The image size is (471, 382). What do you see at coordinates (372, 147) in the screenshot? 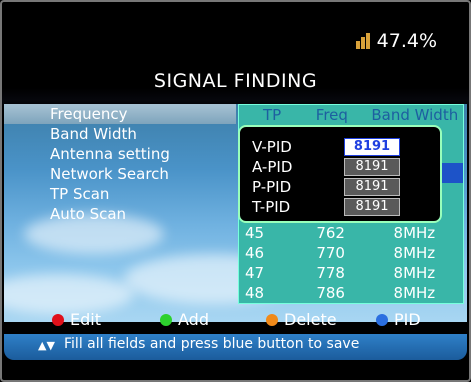
I see `v-pid-field: 8191` at bounding box center [372, 147].